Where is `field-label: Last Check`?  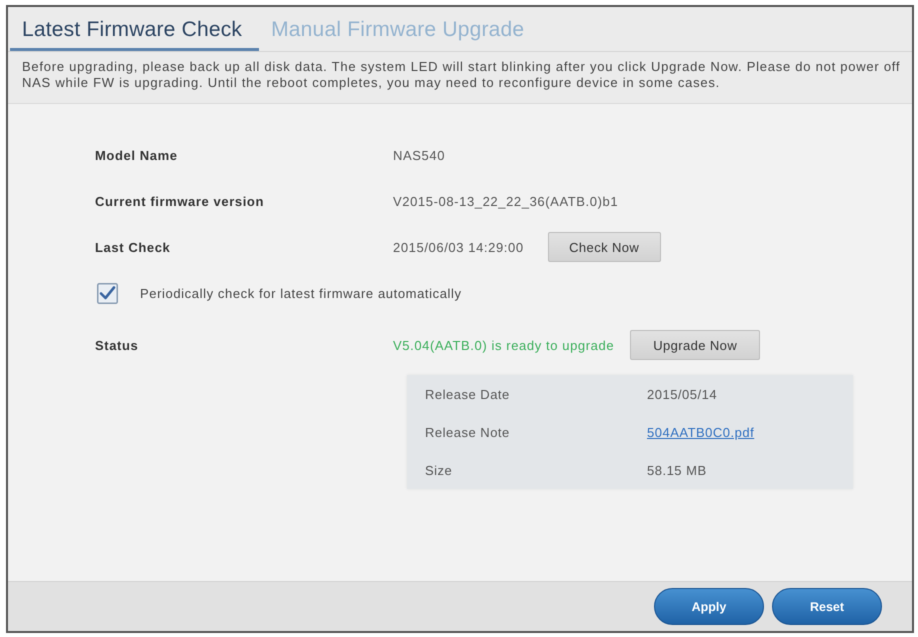
field-label: Last Check is located at coordinates (133, 247).